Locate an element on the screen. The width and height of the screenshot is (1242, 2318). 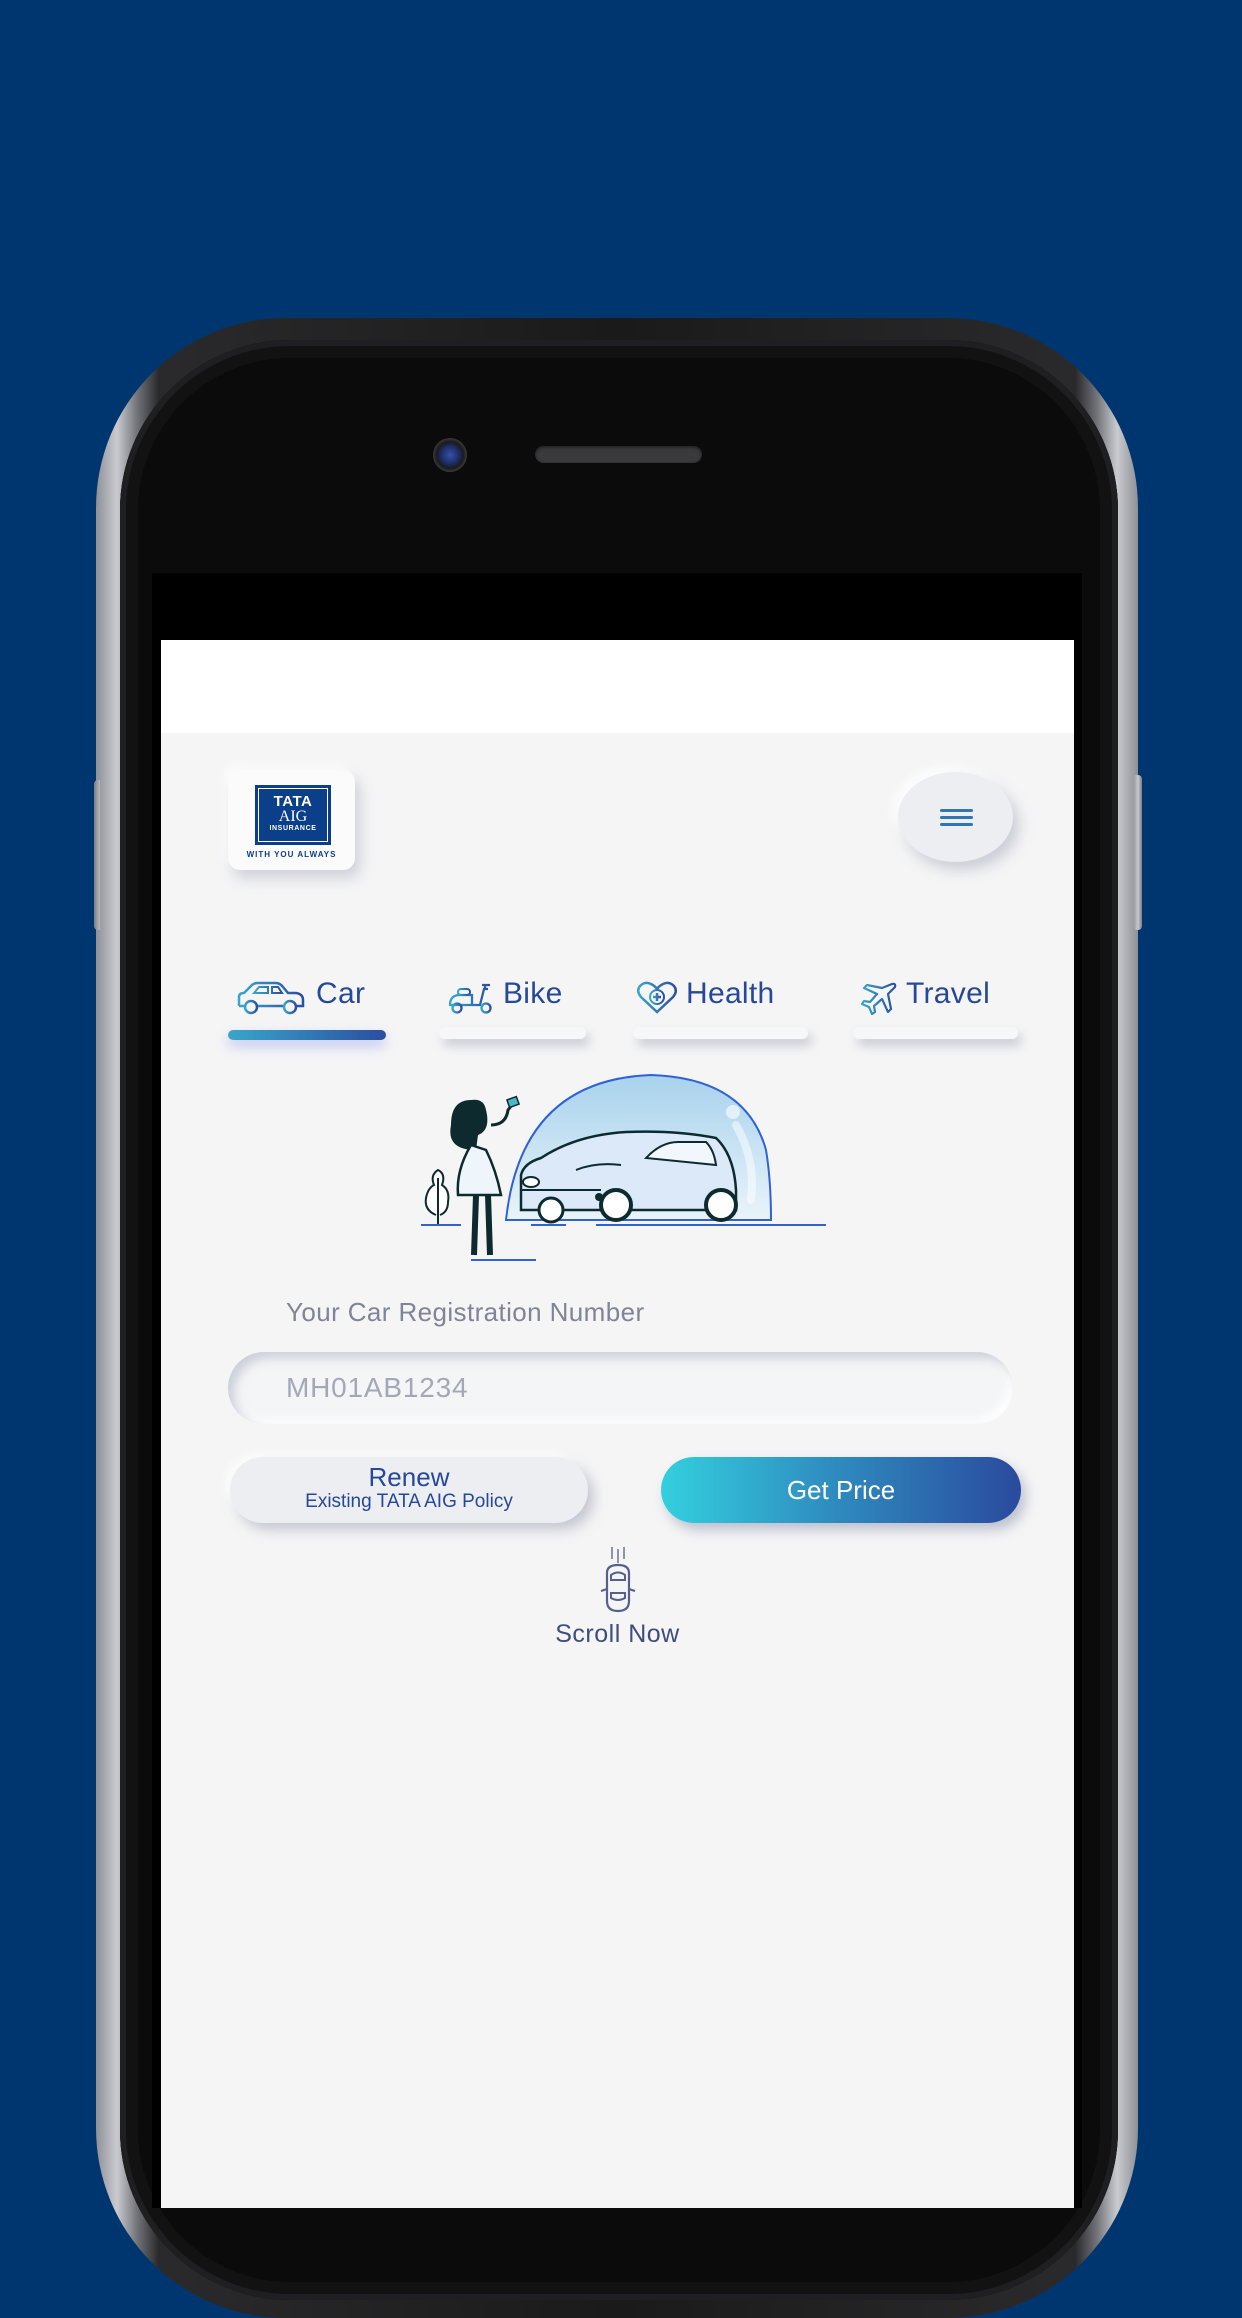
car-top-view-icon is located at coordinates (617, 1580).